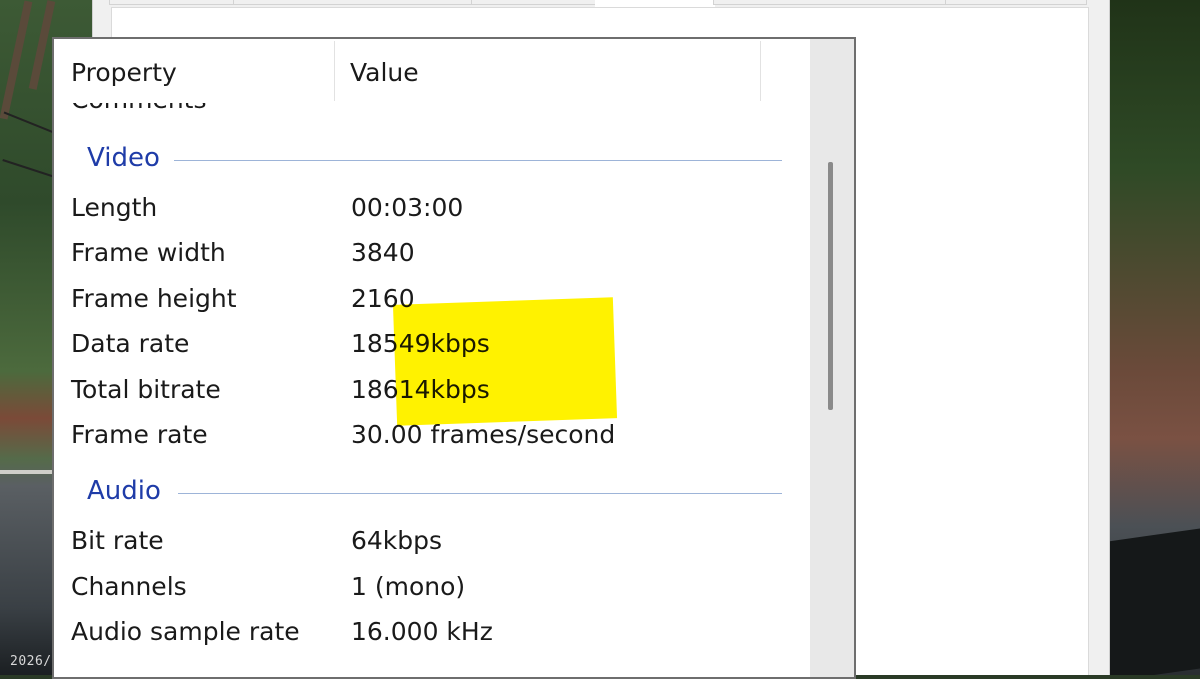 This screenshot has height=679, width=1200. Describe the element at coordinates (383, 252) in the screenshot. I see `property-value: 3840` at that location.